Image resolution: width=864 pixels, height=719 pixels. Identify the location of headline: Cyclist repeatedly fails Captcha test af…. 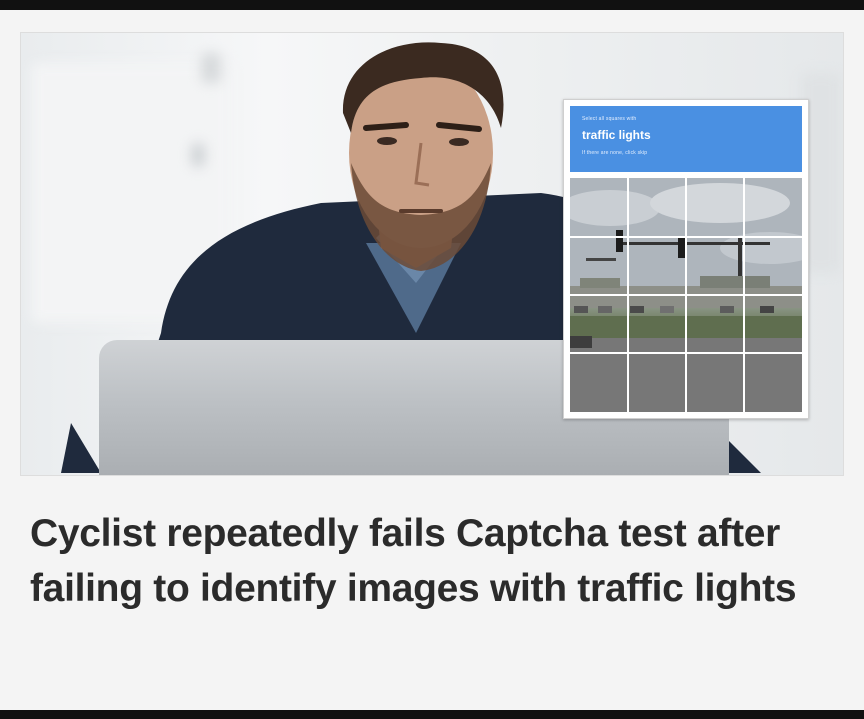
(413, 561).